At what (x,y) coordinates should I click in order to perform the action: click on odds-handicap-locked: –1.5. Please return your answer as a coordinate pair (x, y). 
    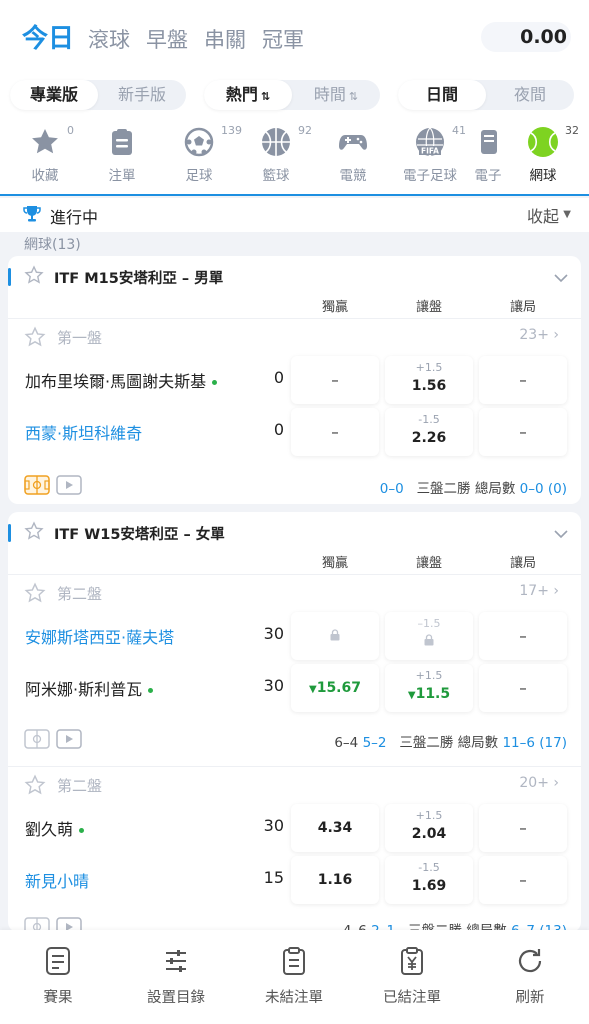
    Looking at the image, I should click on (429, 636).